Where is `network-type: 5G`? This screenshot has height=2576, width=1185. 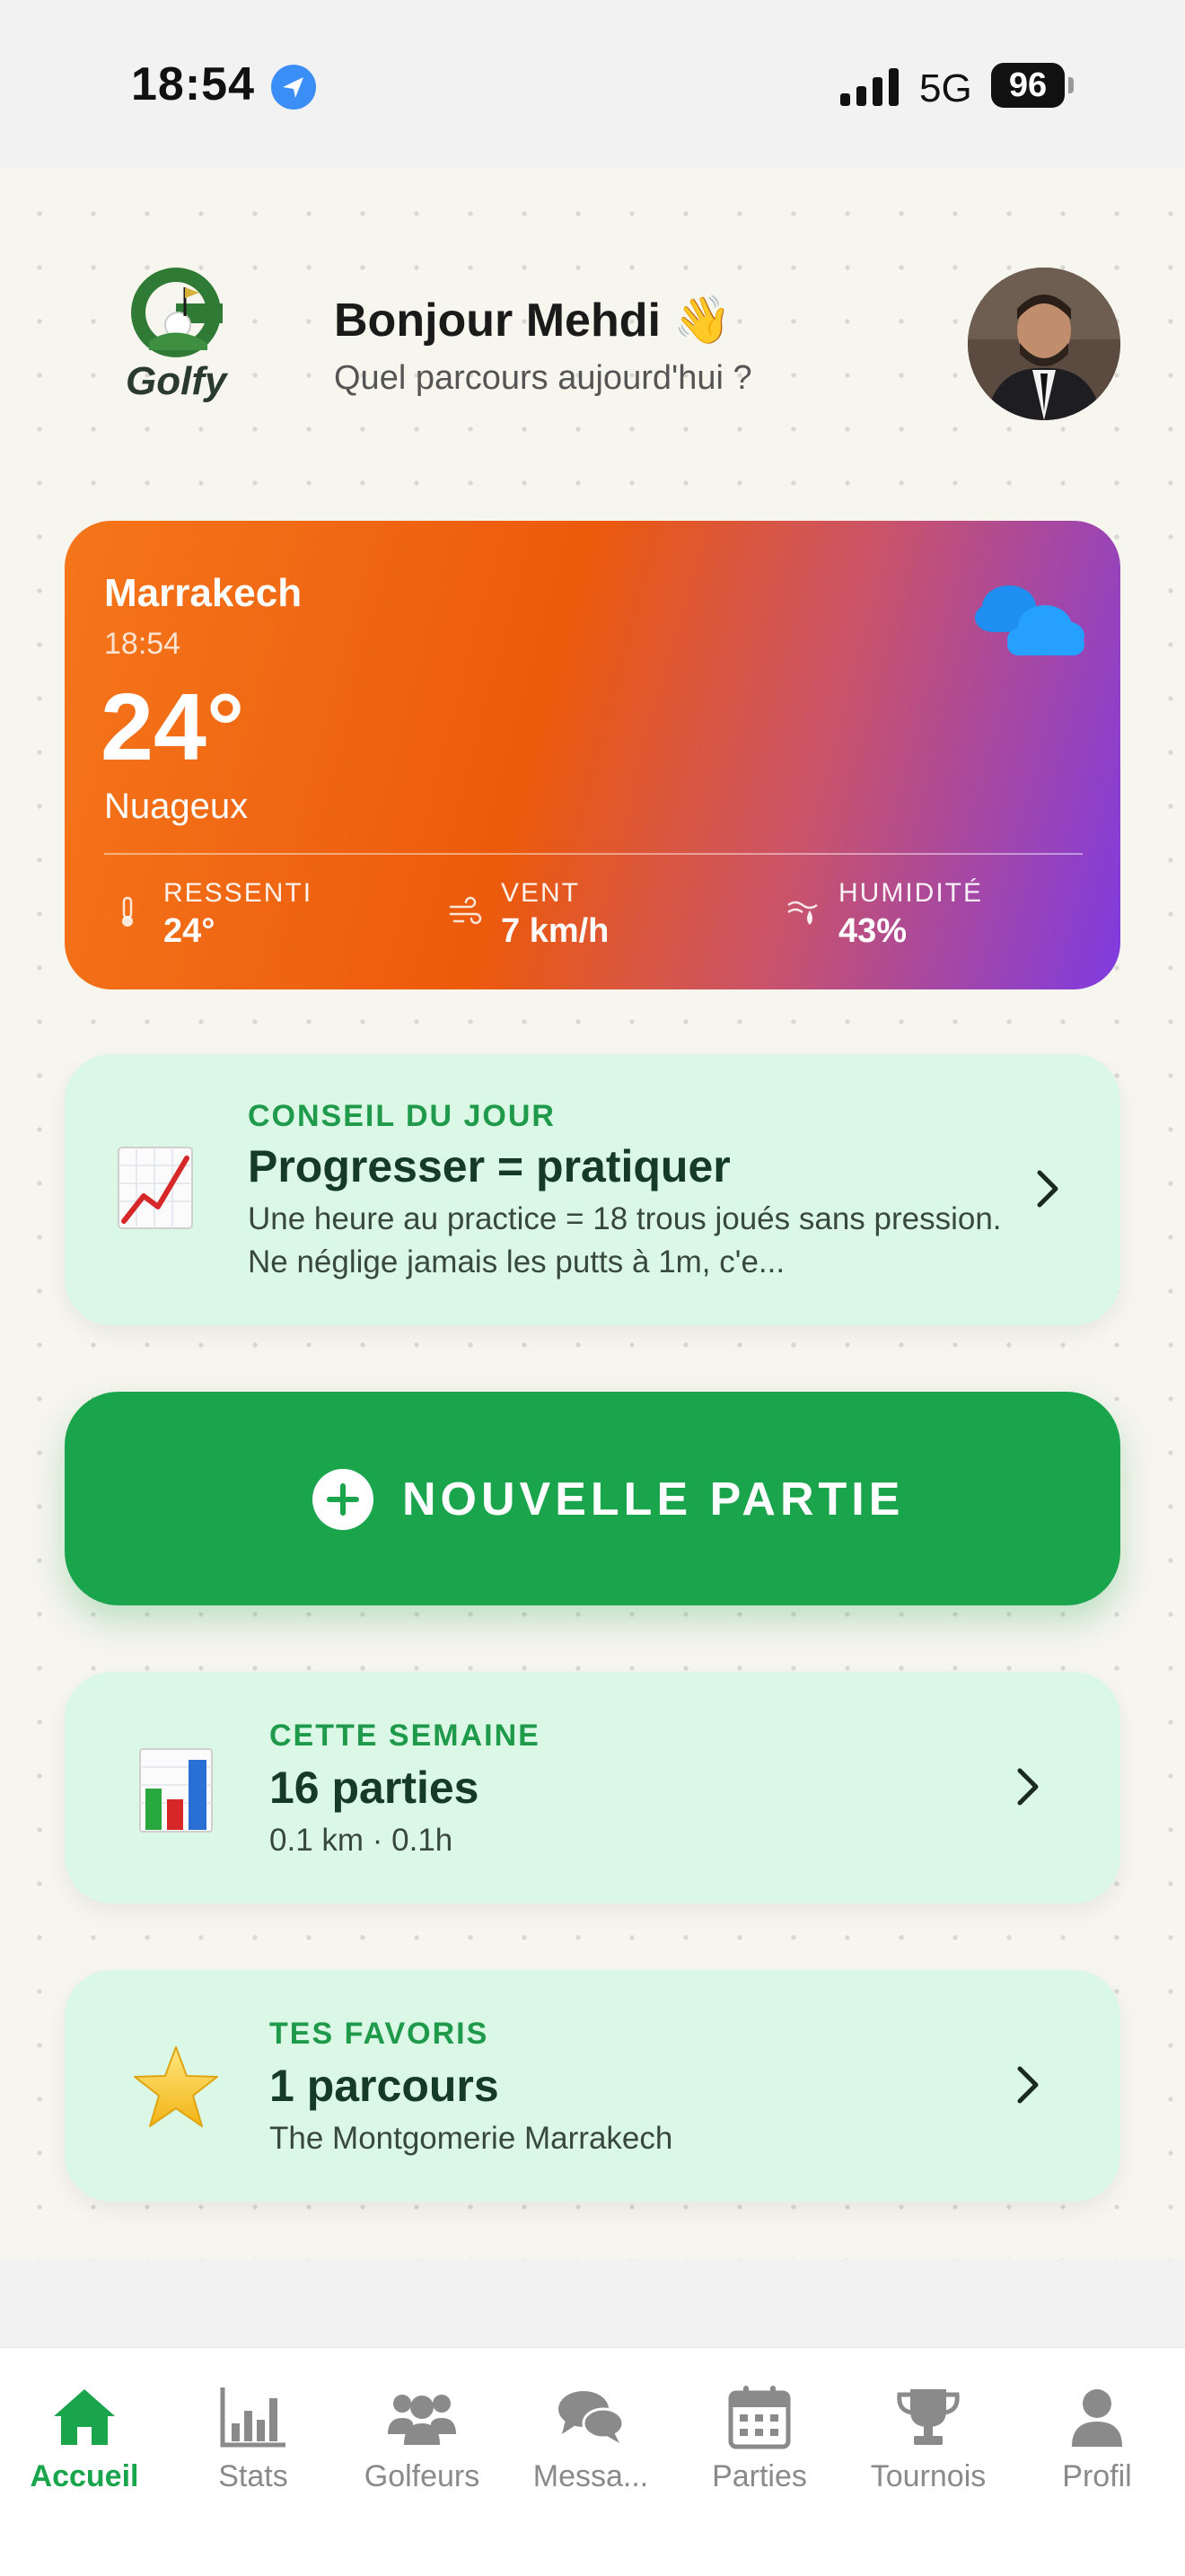
network-type: 5G is located at coordinates (945, 88).